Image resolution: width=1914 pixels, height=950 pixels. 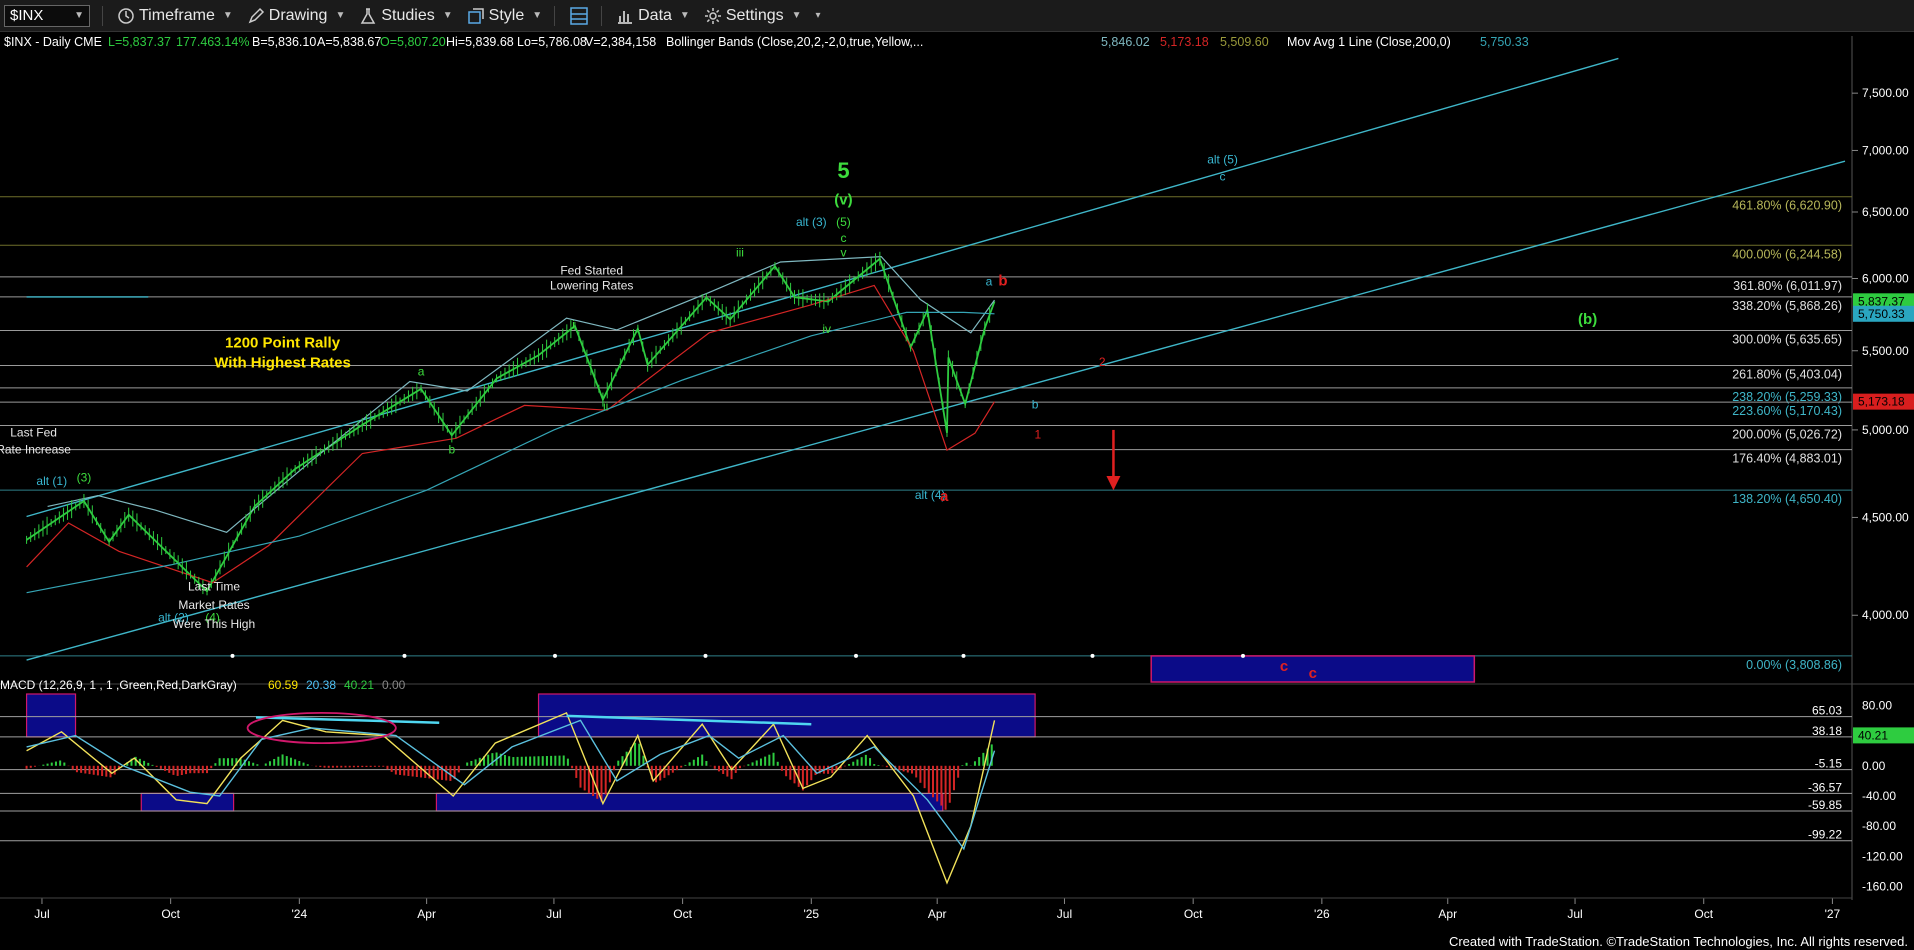 I want to click on macd-ellipse, so click(x=321, y=728).